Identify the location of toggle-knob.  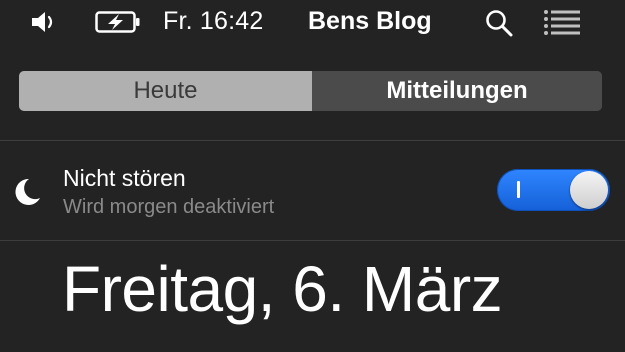
(589, 190).